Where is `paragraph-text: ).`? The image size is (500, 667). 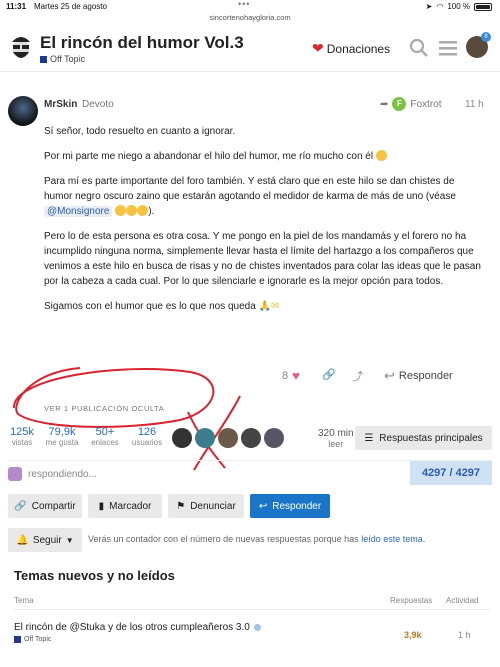 paragraph-text: ). is located at coordinates (151, 211).